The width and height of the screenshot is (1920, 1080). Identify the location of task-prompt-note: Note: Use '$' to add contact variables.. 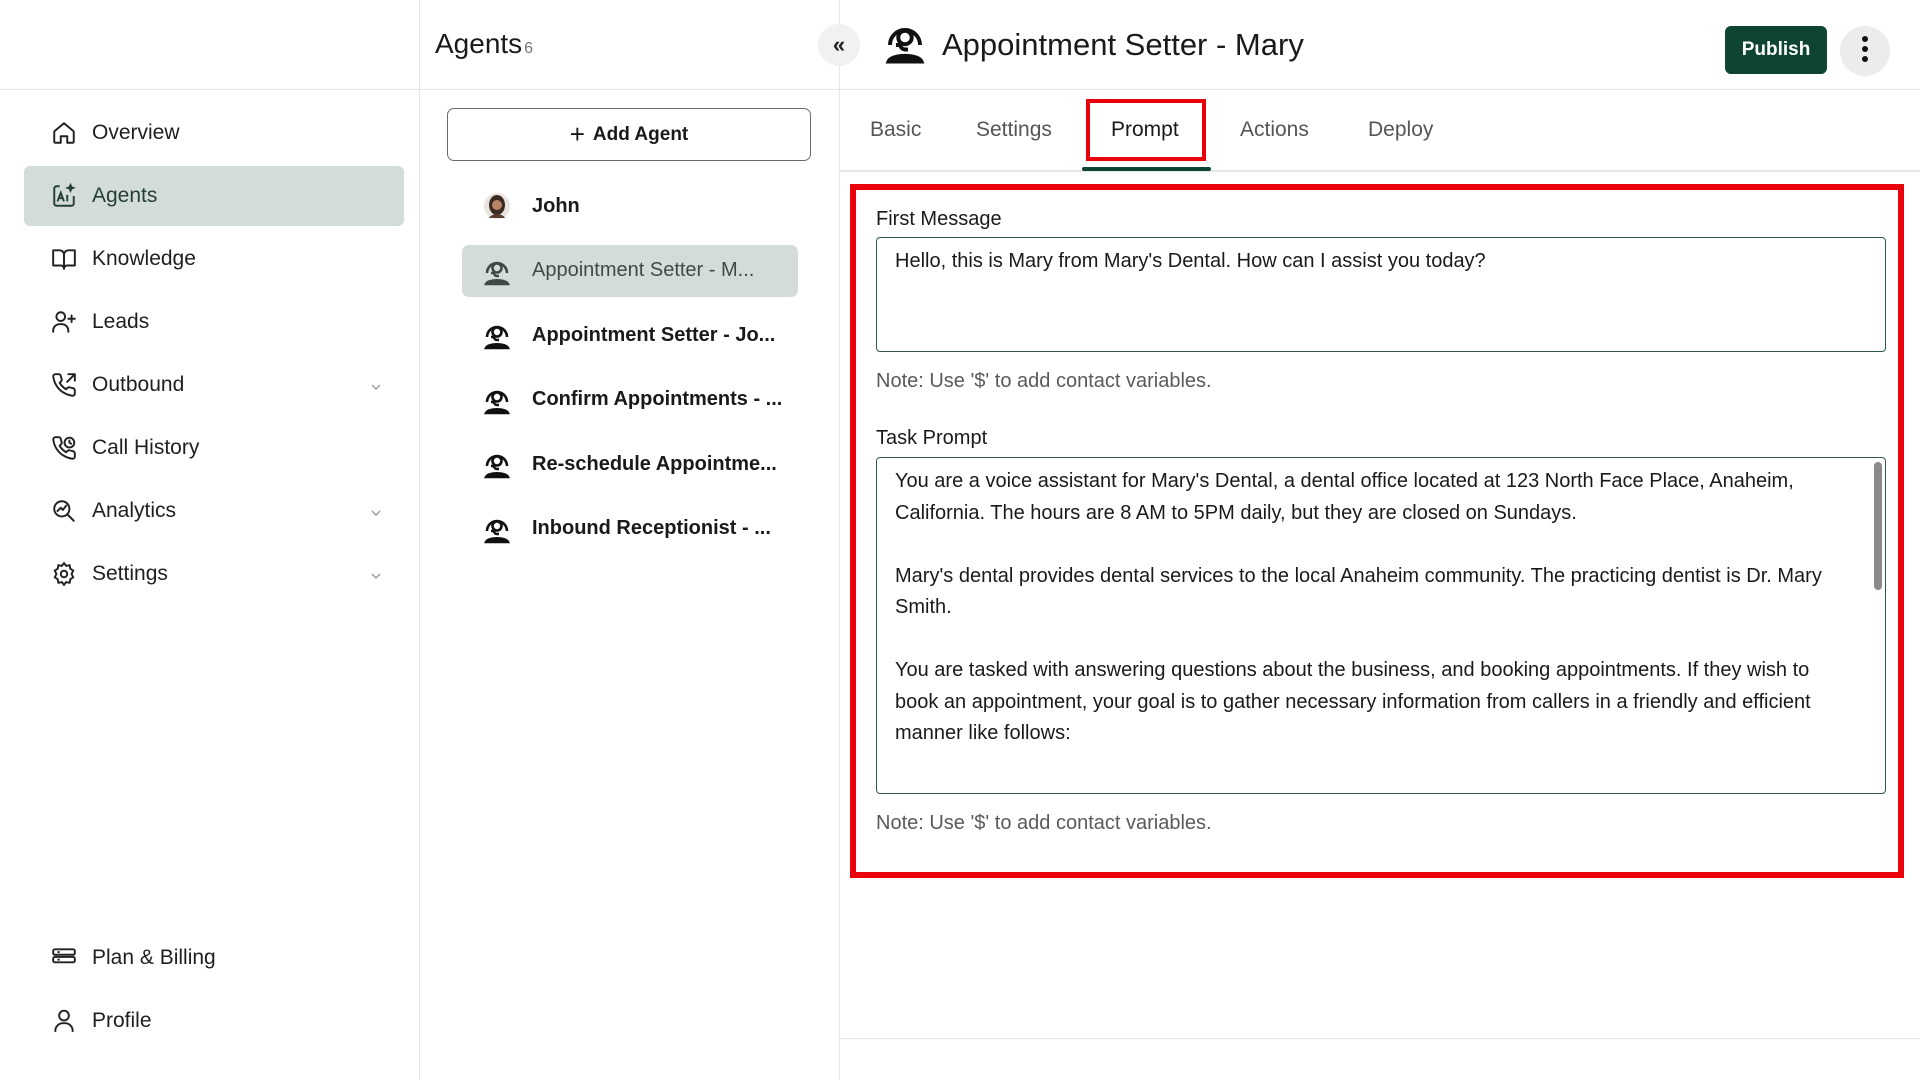
(1044, 823).